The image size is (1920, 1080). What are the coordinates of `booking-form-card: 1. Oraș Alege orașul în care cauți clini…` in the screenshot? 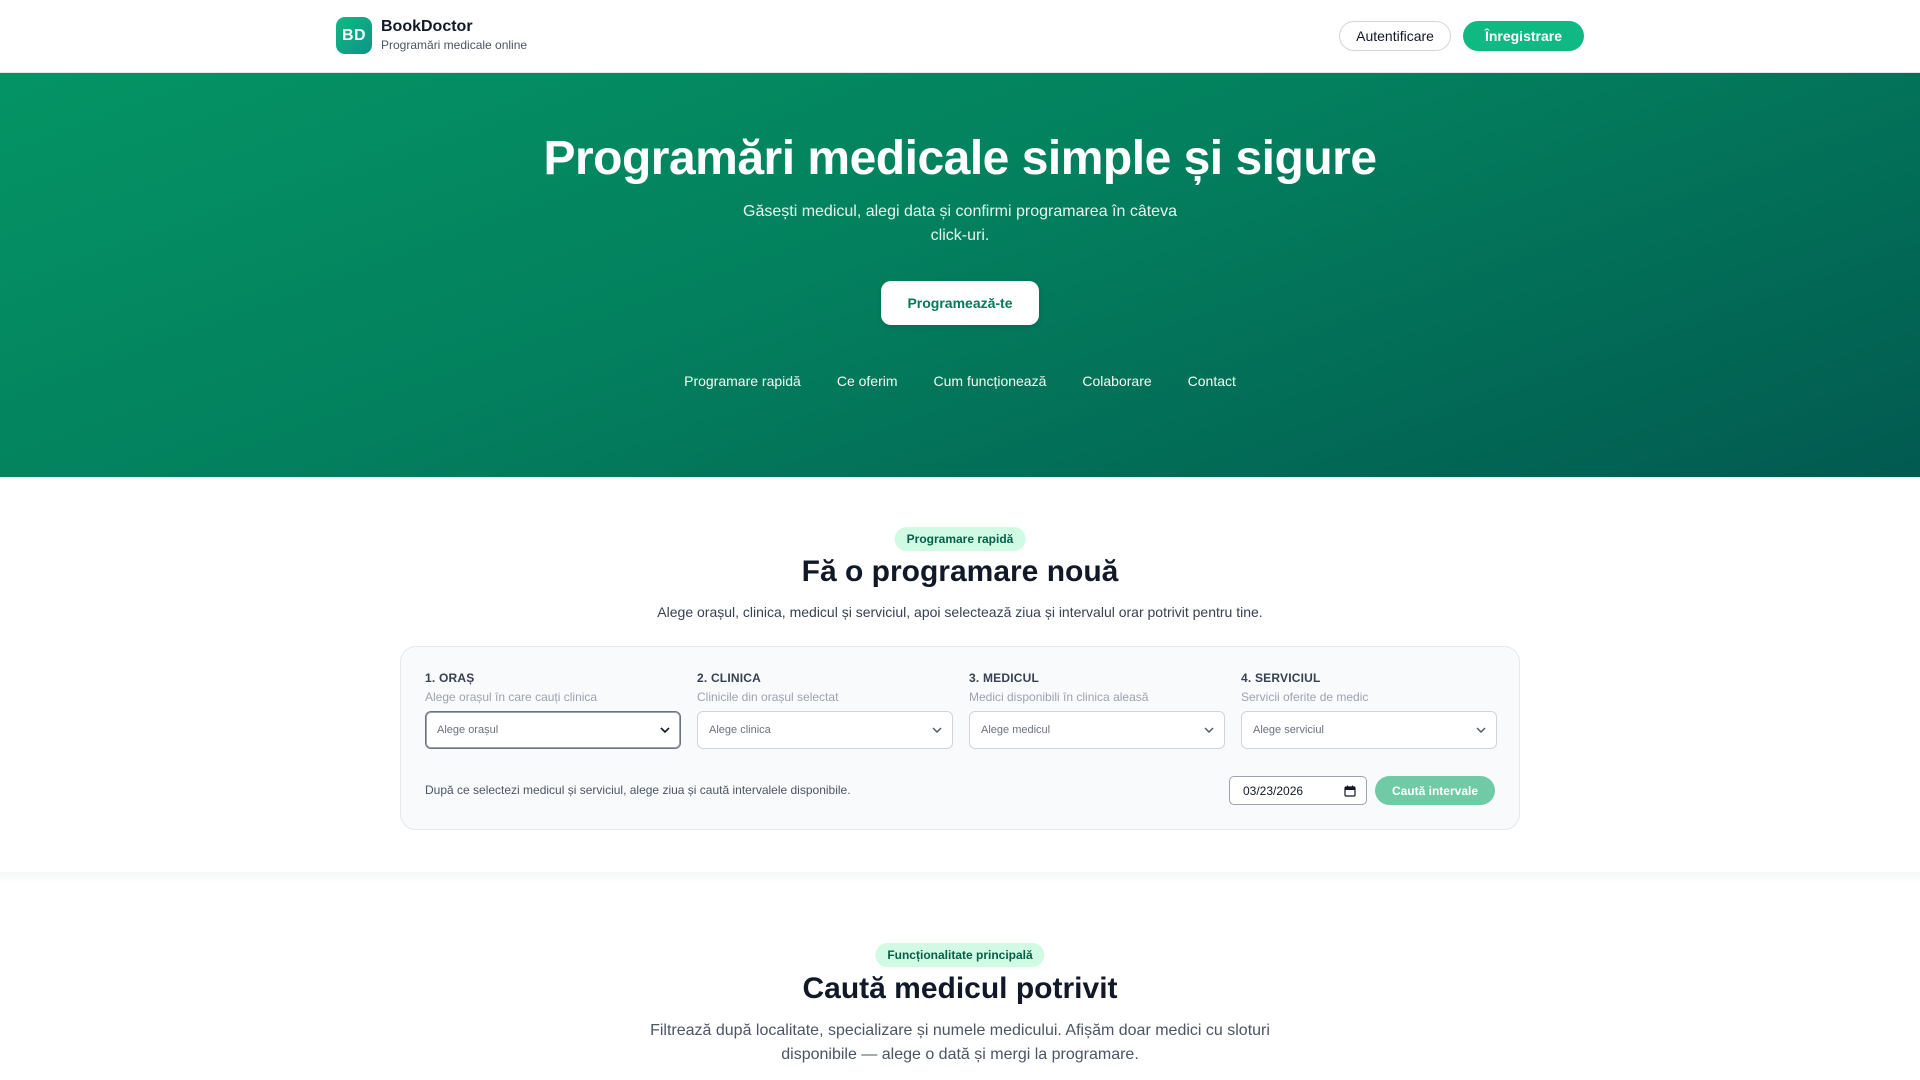 It's located at (960, 738).